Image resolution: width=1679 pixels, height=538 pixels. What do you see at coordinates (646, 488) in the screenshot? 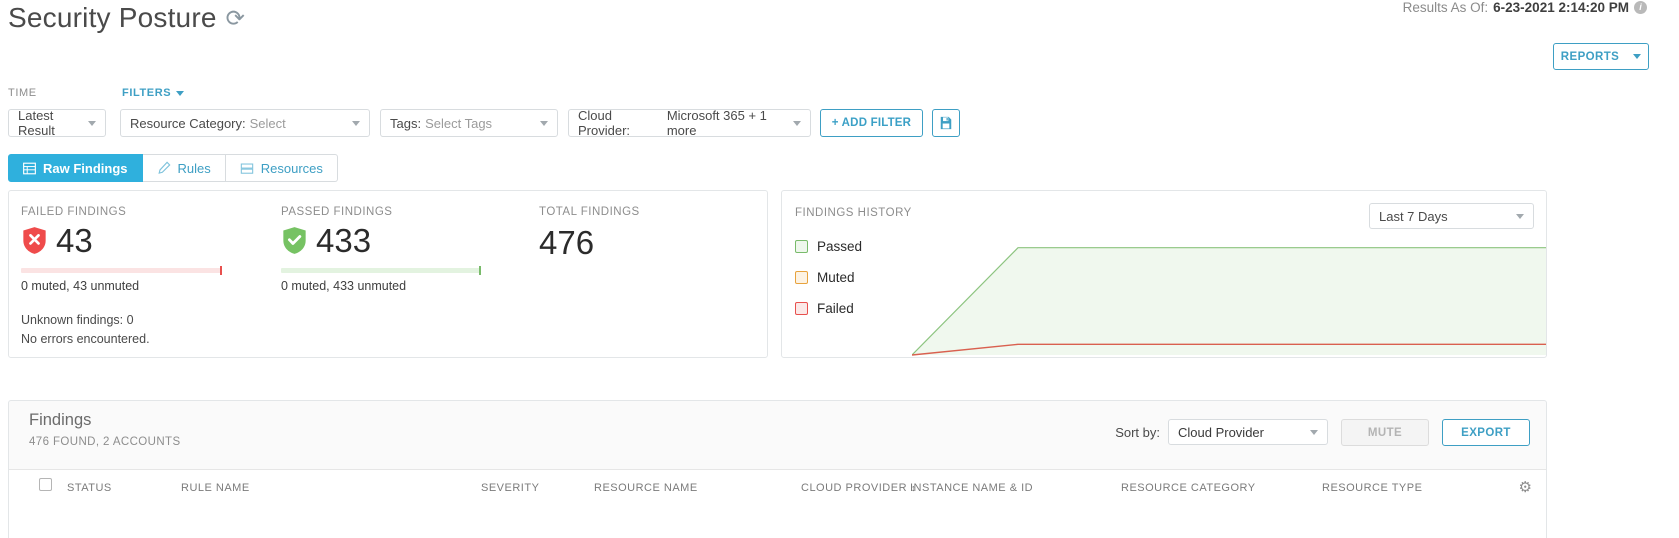
I see `column-header-resource-name: RESOURCE NAME` at bounding box center [646, 488].